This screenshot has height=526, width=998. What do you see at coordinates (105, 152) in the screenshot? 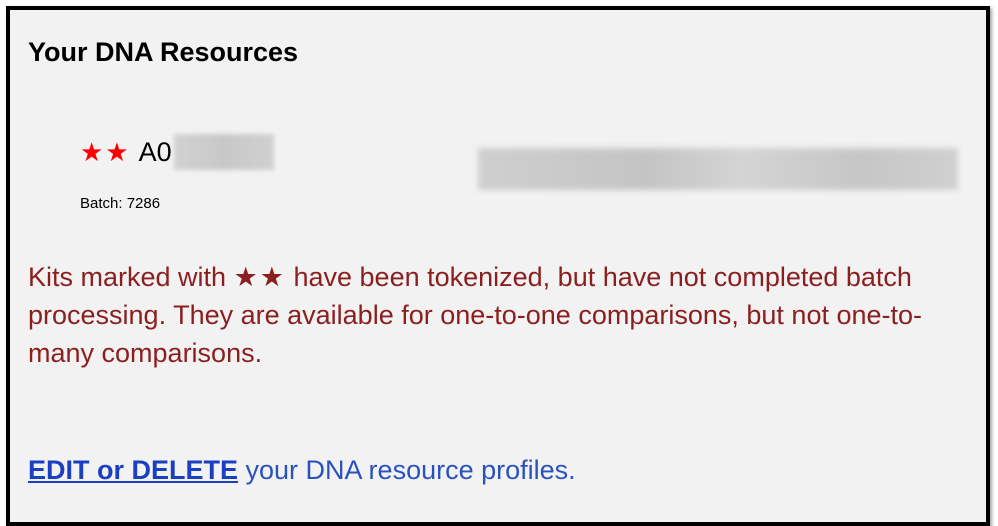
I see `tokenized-marker-icon: ★★` at bounding box center [105, 152].